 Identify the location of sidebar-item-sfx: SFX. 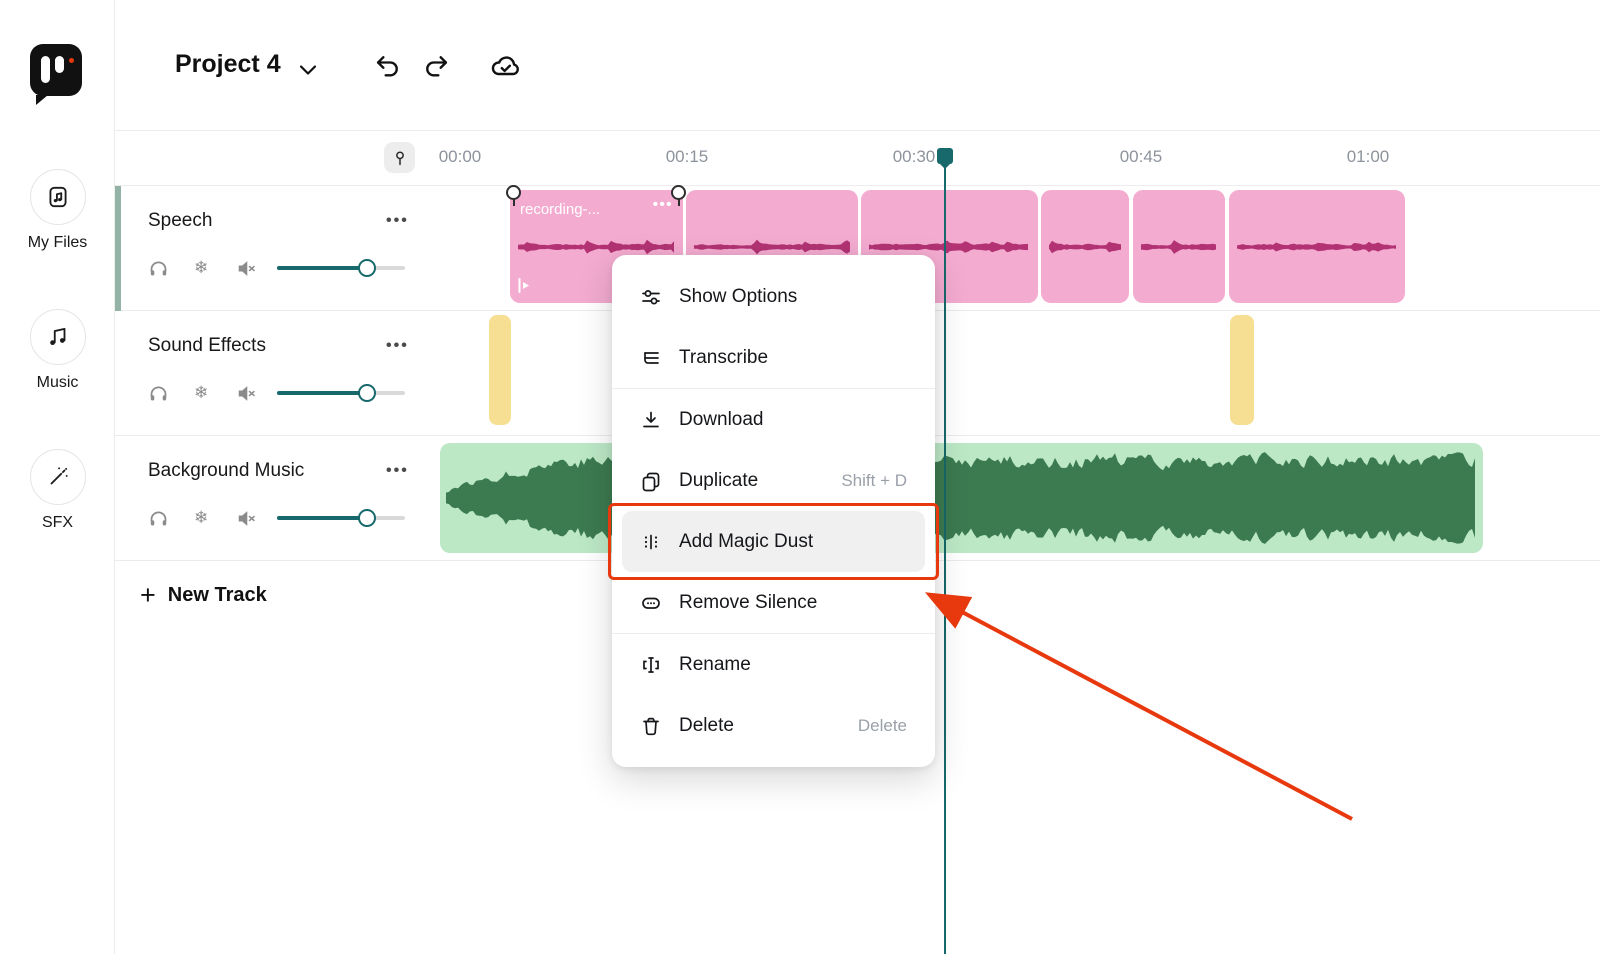
(57, 490).